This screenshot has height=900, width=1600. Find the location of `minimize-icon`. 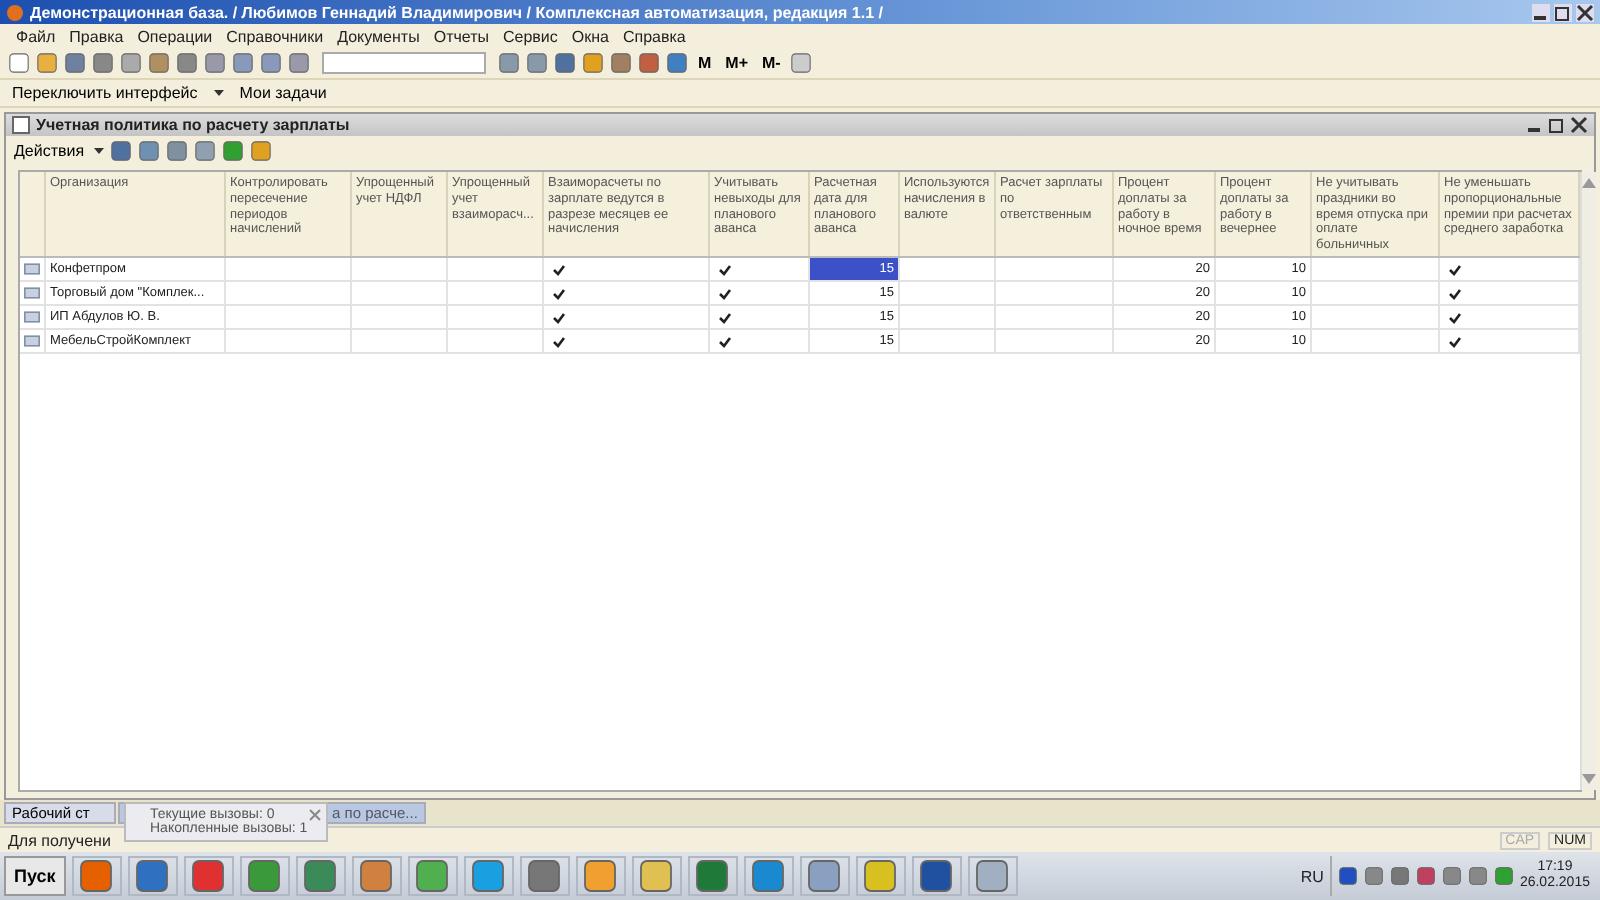

minimize-icon is located at coordinates (1541, 12).